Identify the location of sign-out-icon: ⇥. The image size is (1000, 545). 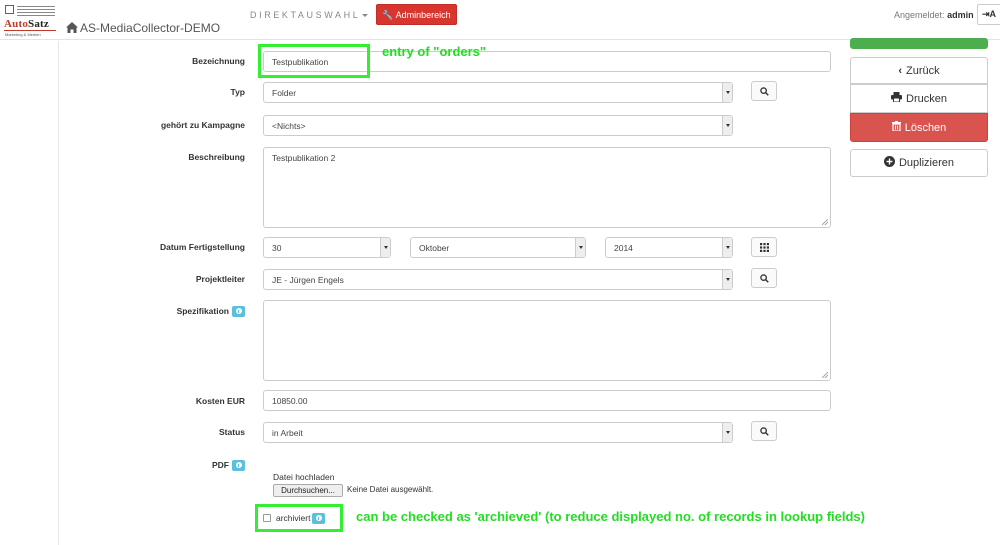
(986, 14).